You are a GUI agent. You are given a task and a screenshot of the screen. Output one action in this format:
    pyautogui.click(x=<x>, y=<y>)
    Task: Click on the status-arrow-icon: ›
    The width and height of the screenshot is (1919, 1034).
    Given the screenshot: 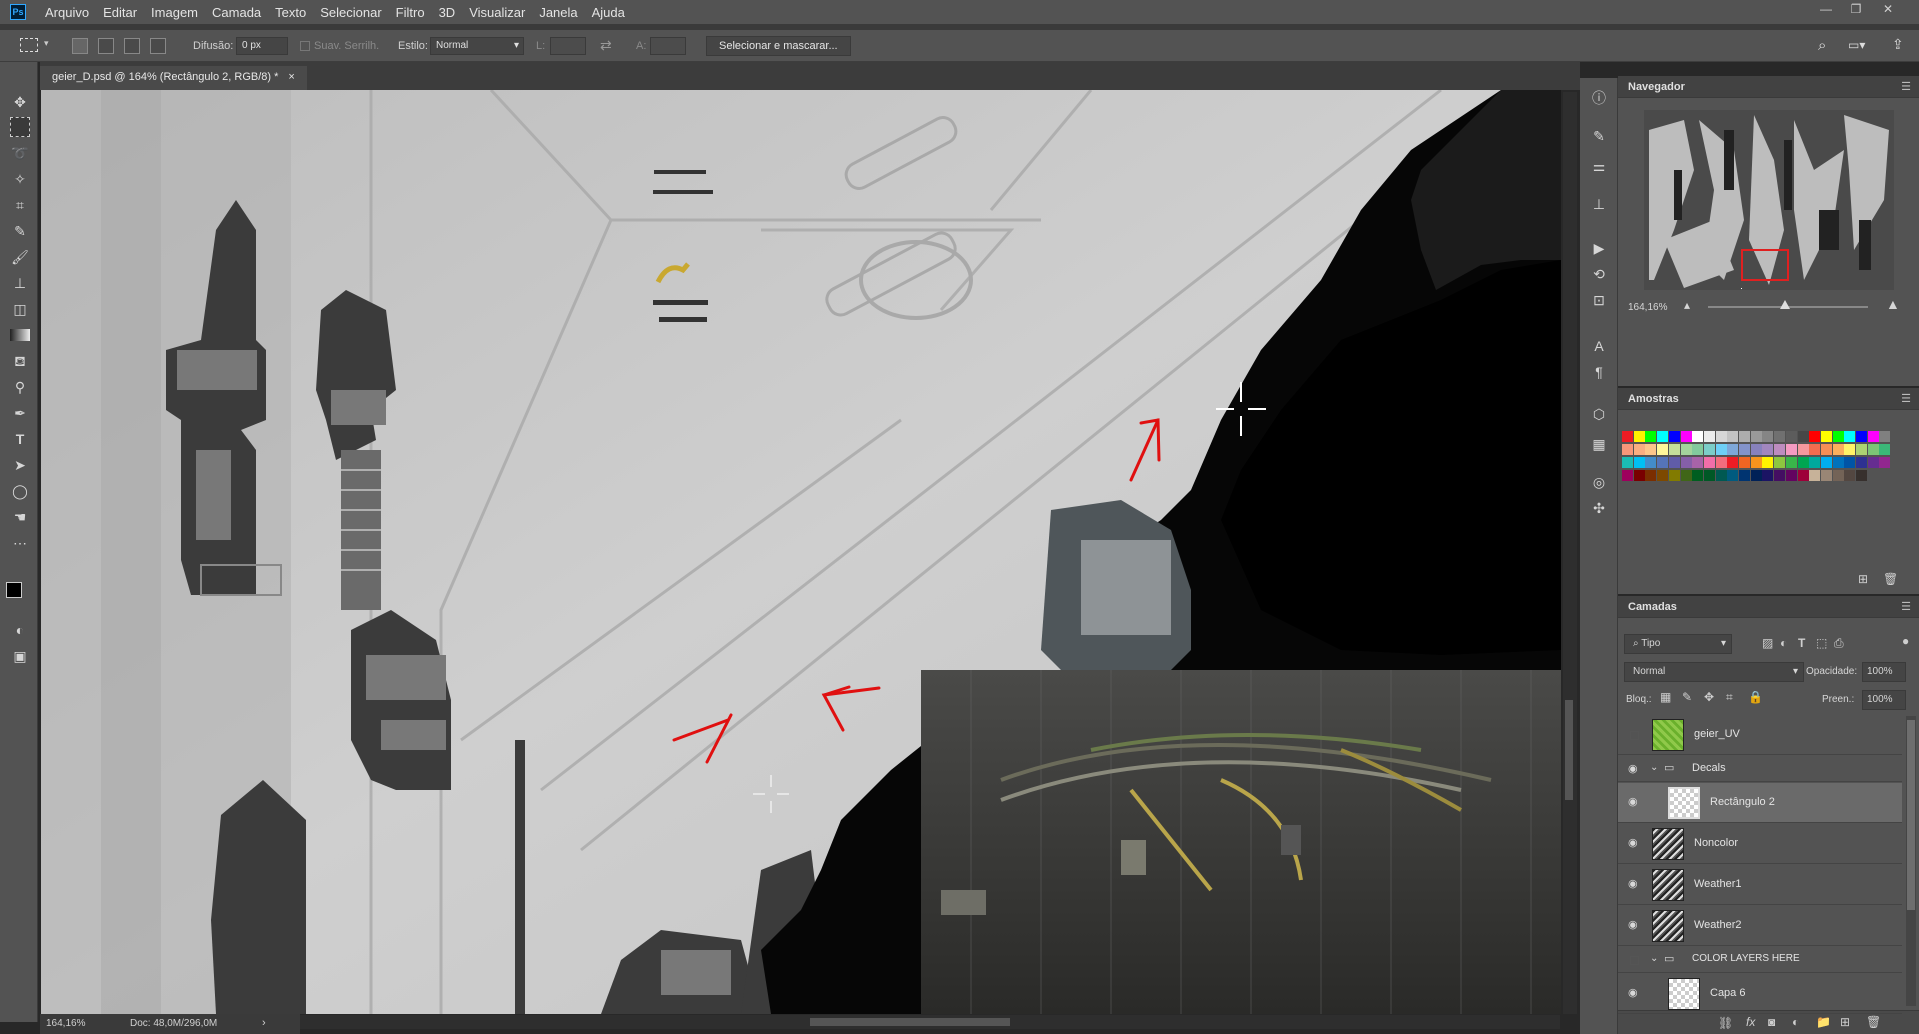 What is the action you would take?
    pyautogui.click(x=264, y=1023)
    